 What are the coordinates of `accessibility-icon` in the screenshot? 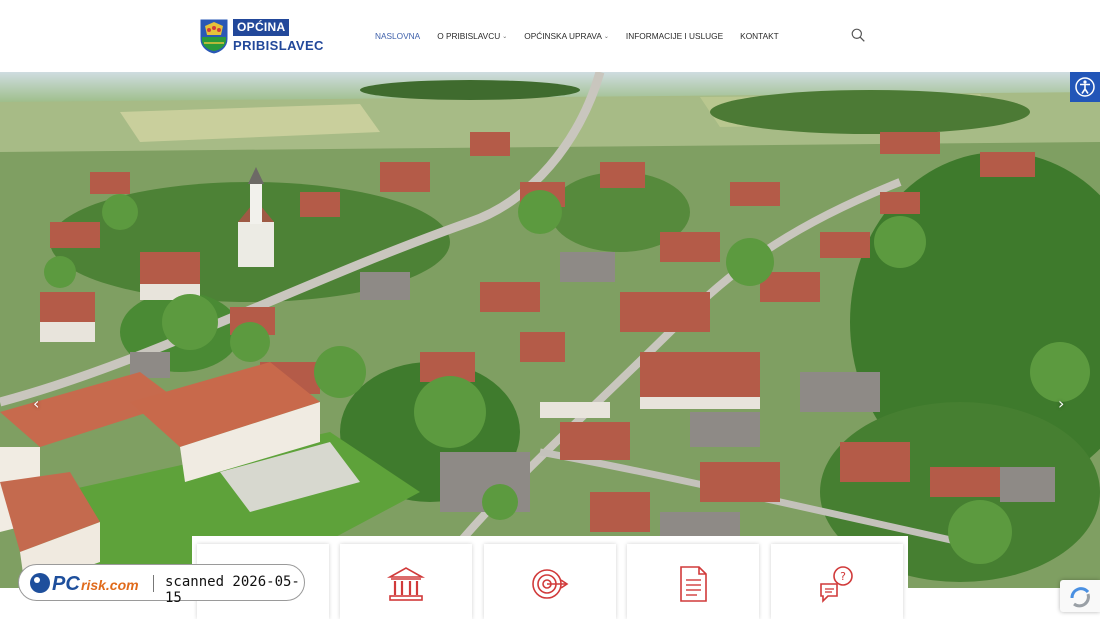 It's located at (1085, 87).